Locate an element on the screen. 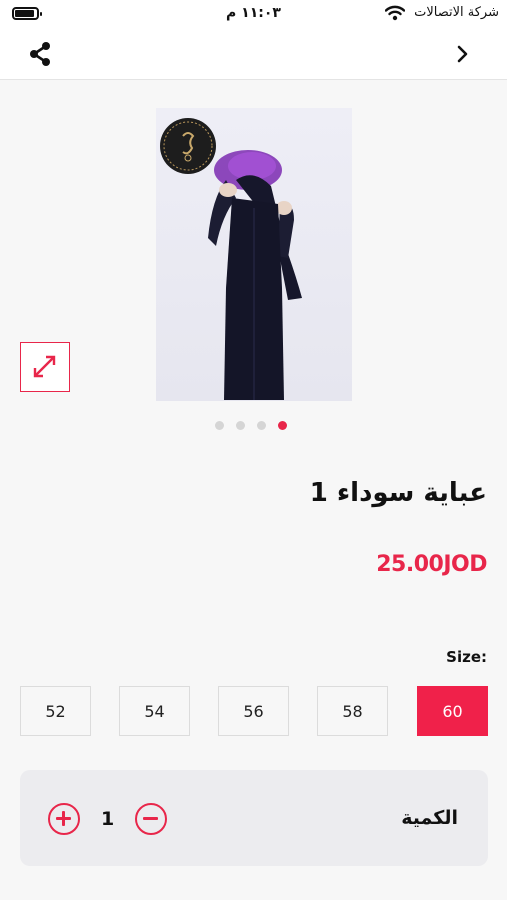 This screenshot has width=507, height=900. size-option-60-selected: 60 is located at coordinates (452, 711).